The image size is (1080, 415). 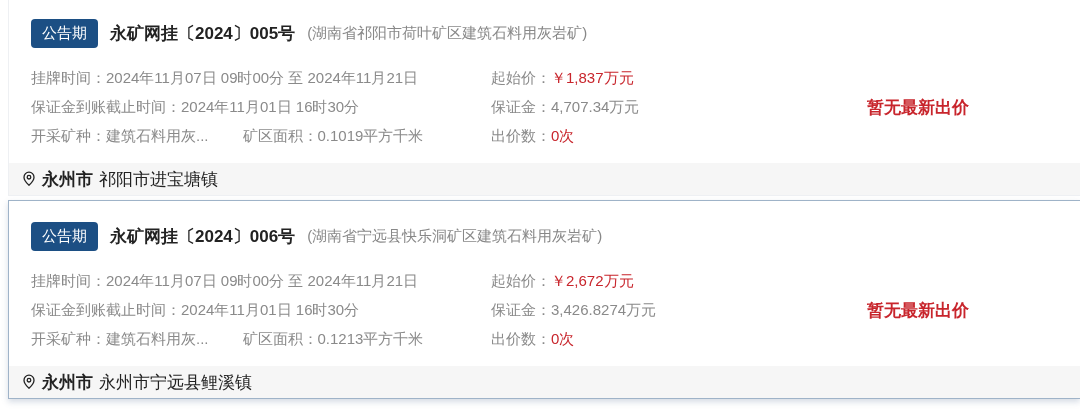 I want to click on listing-subtitle: (湖南省祁阳市荷叶矿区建筑石料用灰岩矿), so click(x=447, y=33).